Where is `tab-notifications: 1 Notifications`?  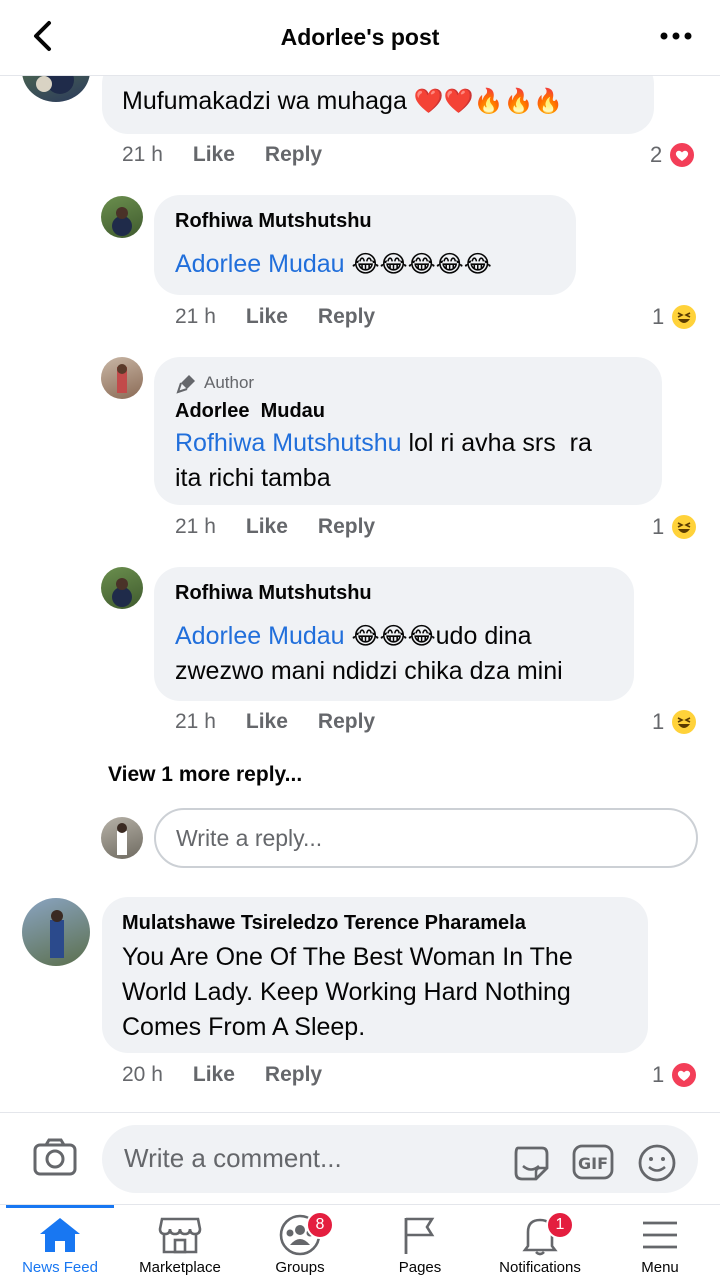
tab-notifications: 1 Notifications is located at coordinates (540, 1242).